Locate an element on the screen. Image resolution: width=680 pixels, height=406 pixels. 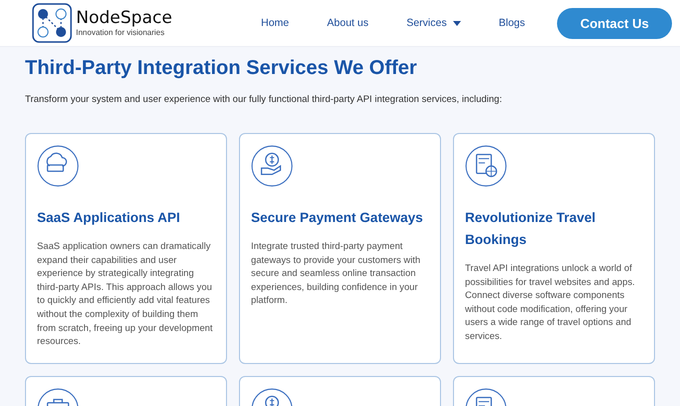
card-description: Travel API integrations unlock a world of possibilities for travel websites and apps. Connect diverse software components without code modification, offering your users a wide range of travel options and services. is located at coordinates (550, 302).